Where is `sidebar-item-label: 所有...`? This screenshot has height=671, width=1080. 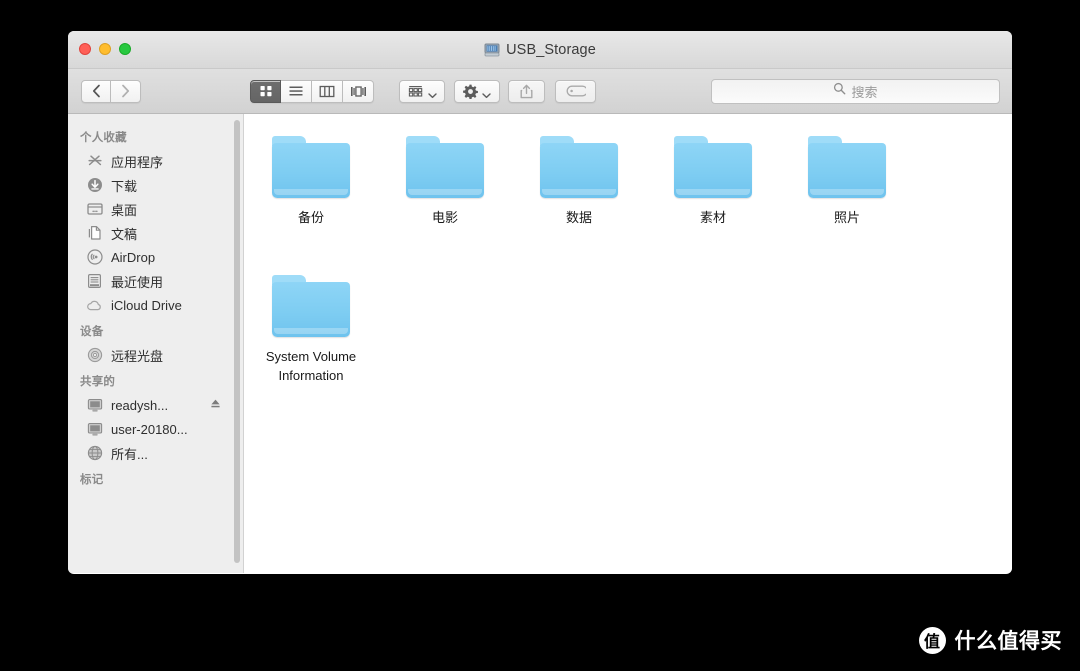 sidebar-item-label: 所有... is located at coordinates (129, 454).